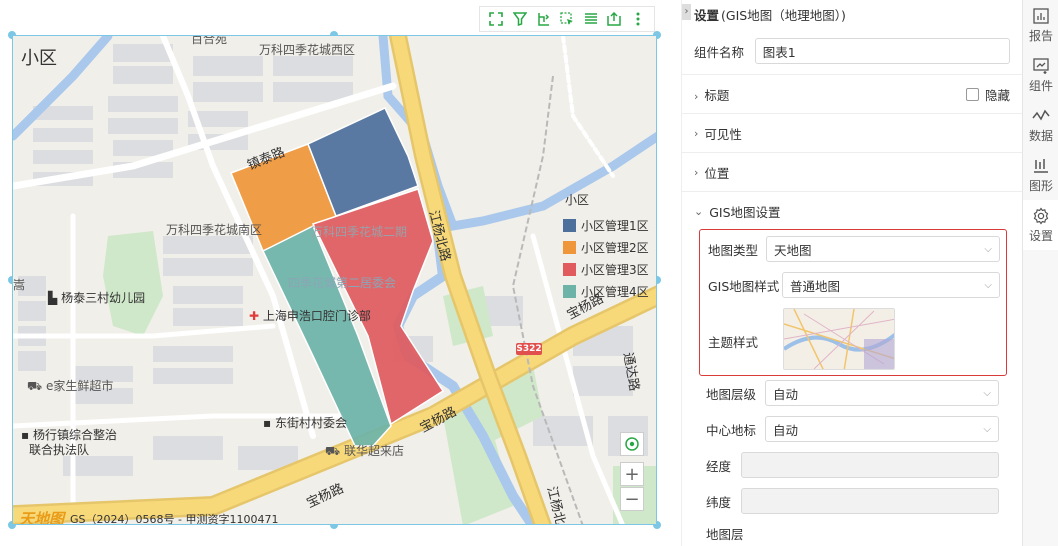 Image resolution: width=1058 pixels, height=546 pixels. Describe the element at coordinates (686, 12) in the screenshot. I see `collapse-panel-icon: ›` at that location.